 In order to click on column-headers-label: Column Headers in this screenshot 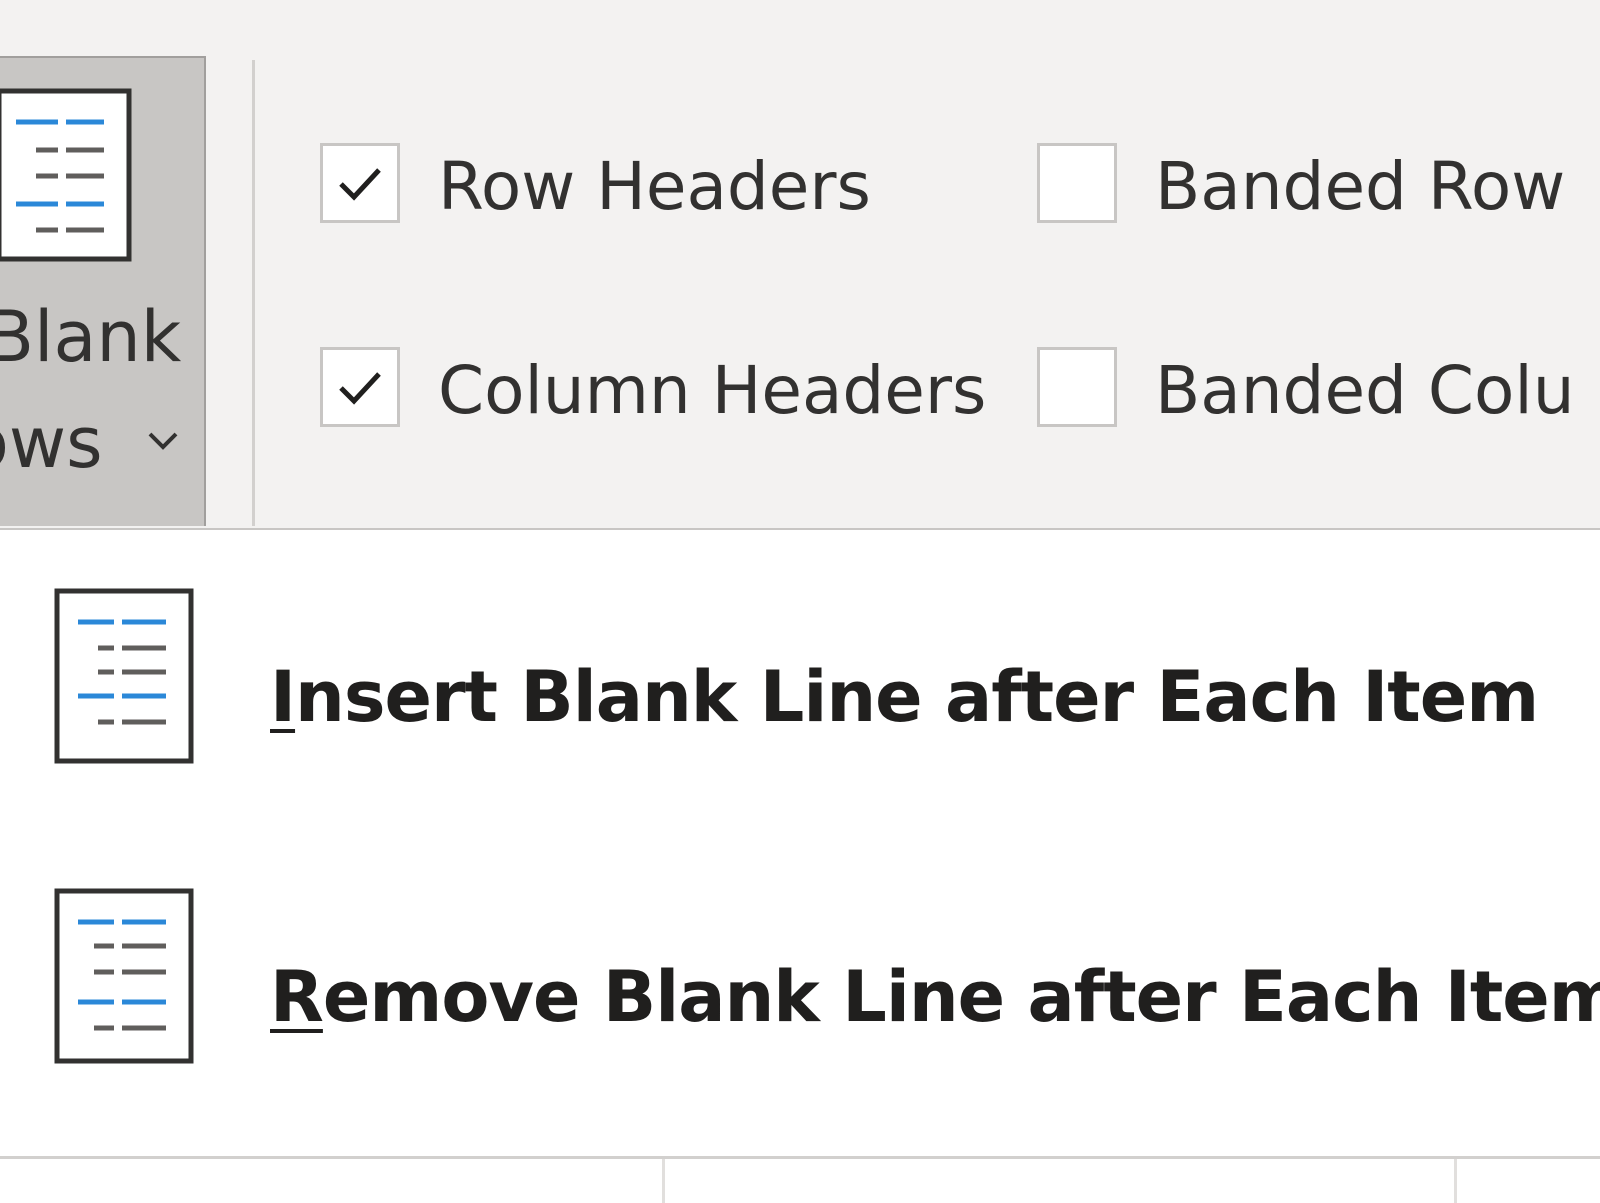, I will do `click(712, 390)`.